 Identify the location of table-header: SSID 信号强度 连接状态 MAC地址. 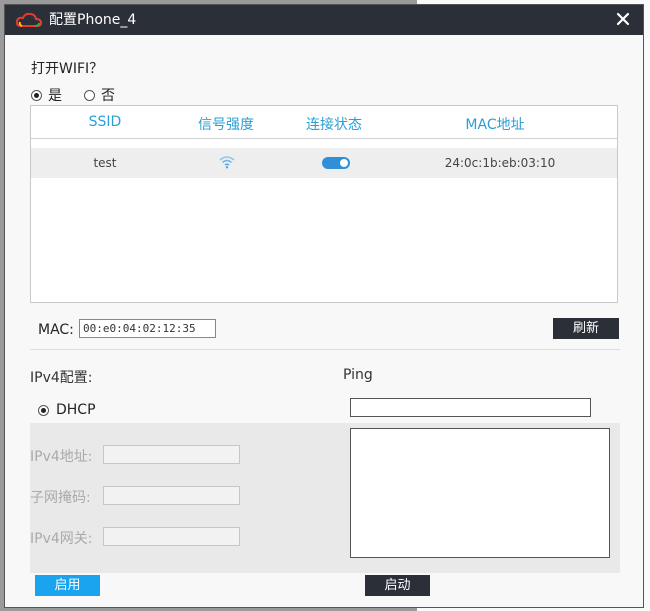
(324, 122).